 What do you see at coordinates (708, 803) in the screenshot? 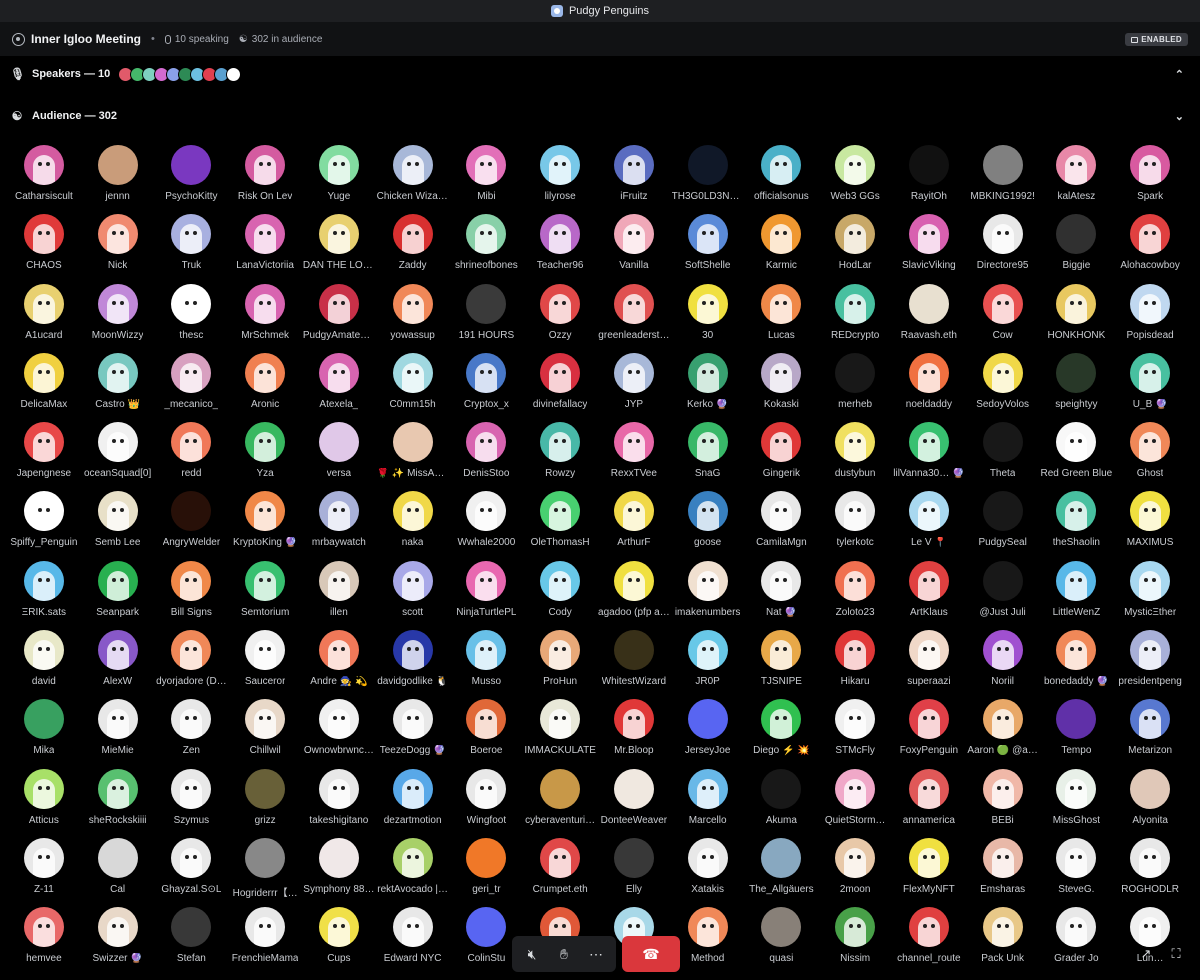
I see `audience-member: Marcello` at bounding box center [708, 803].